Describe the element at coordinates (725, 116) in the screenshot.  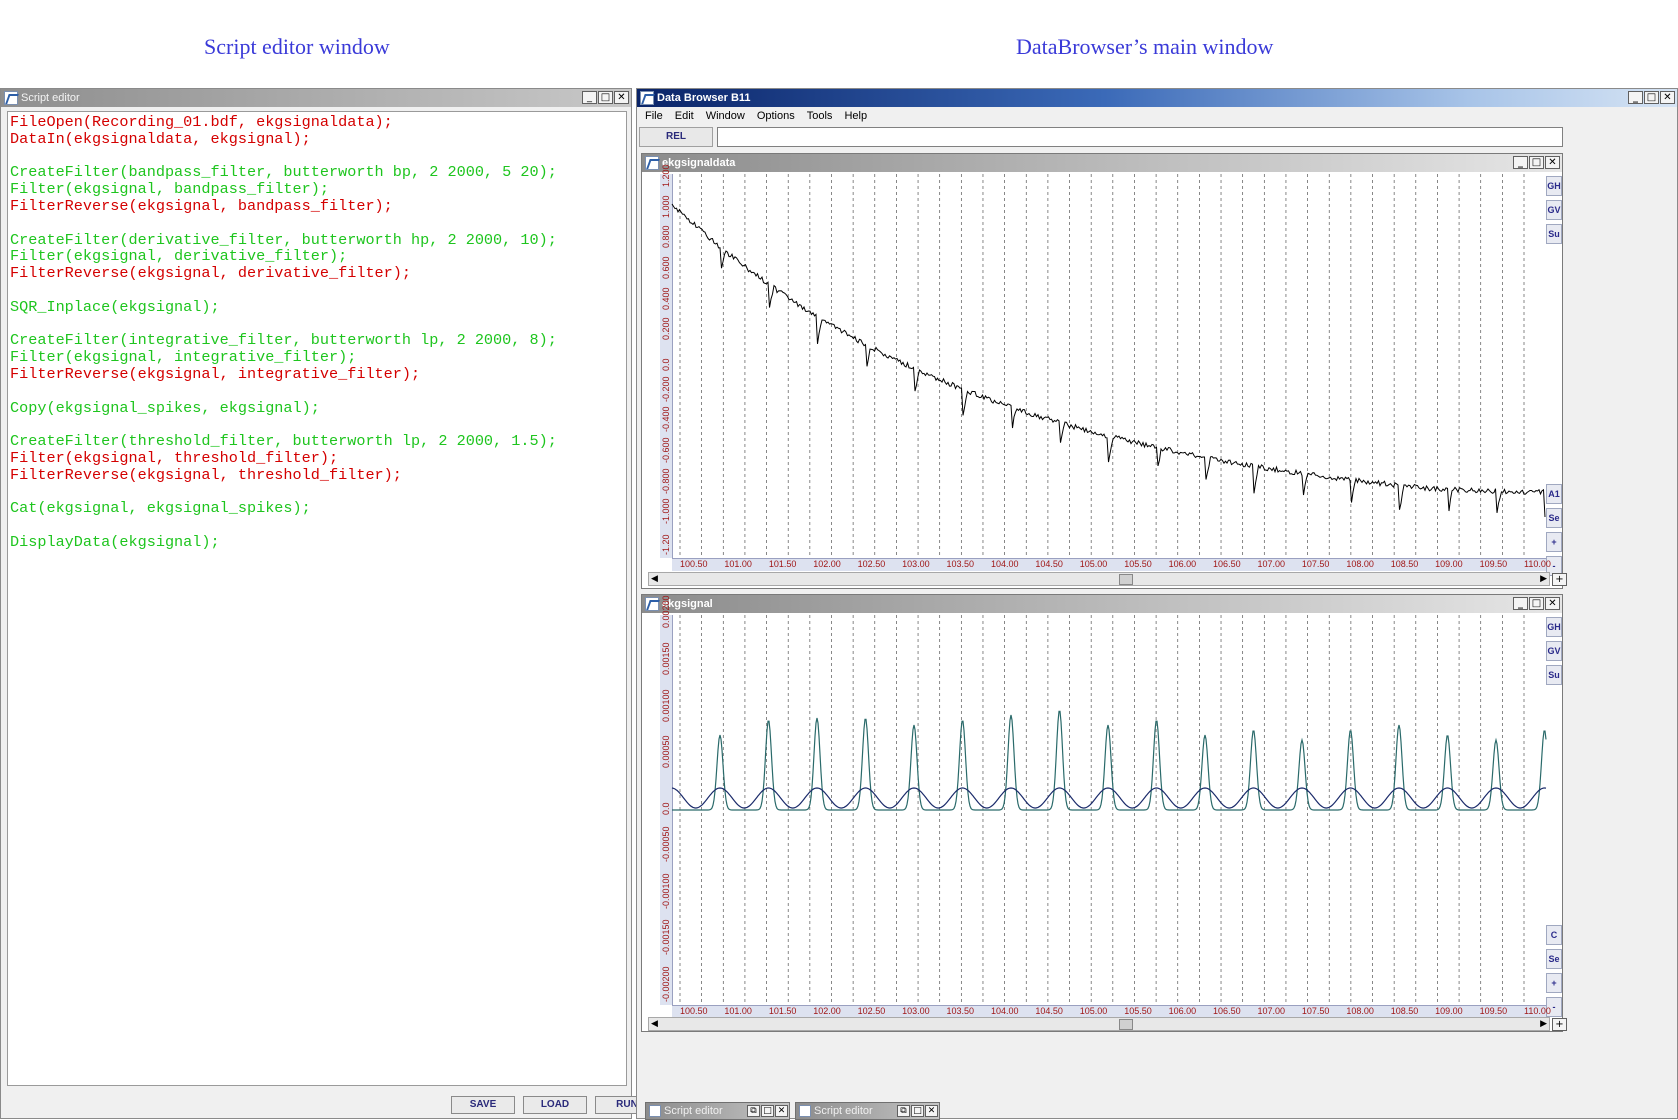
I see `menu-window: Window` at that location.